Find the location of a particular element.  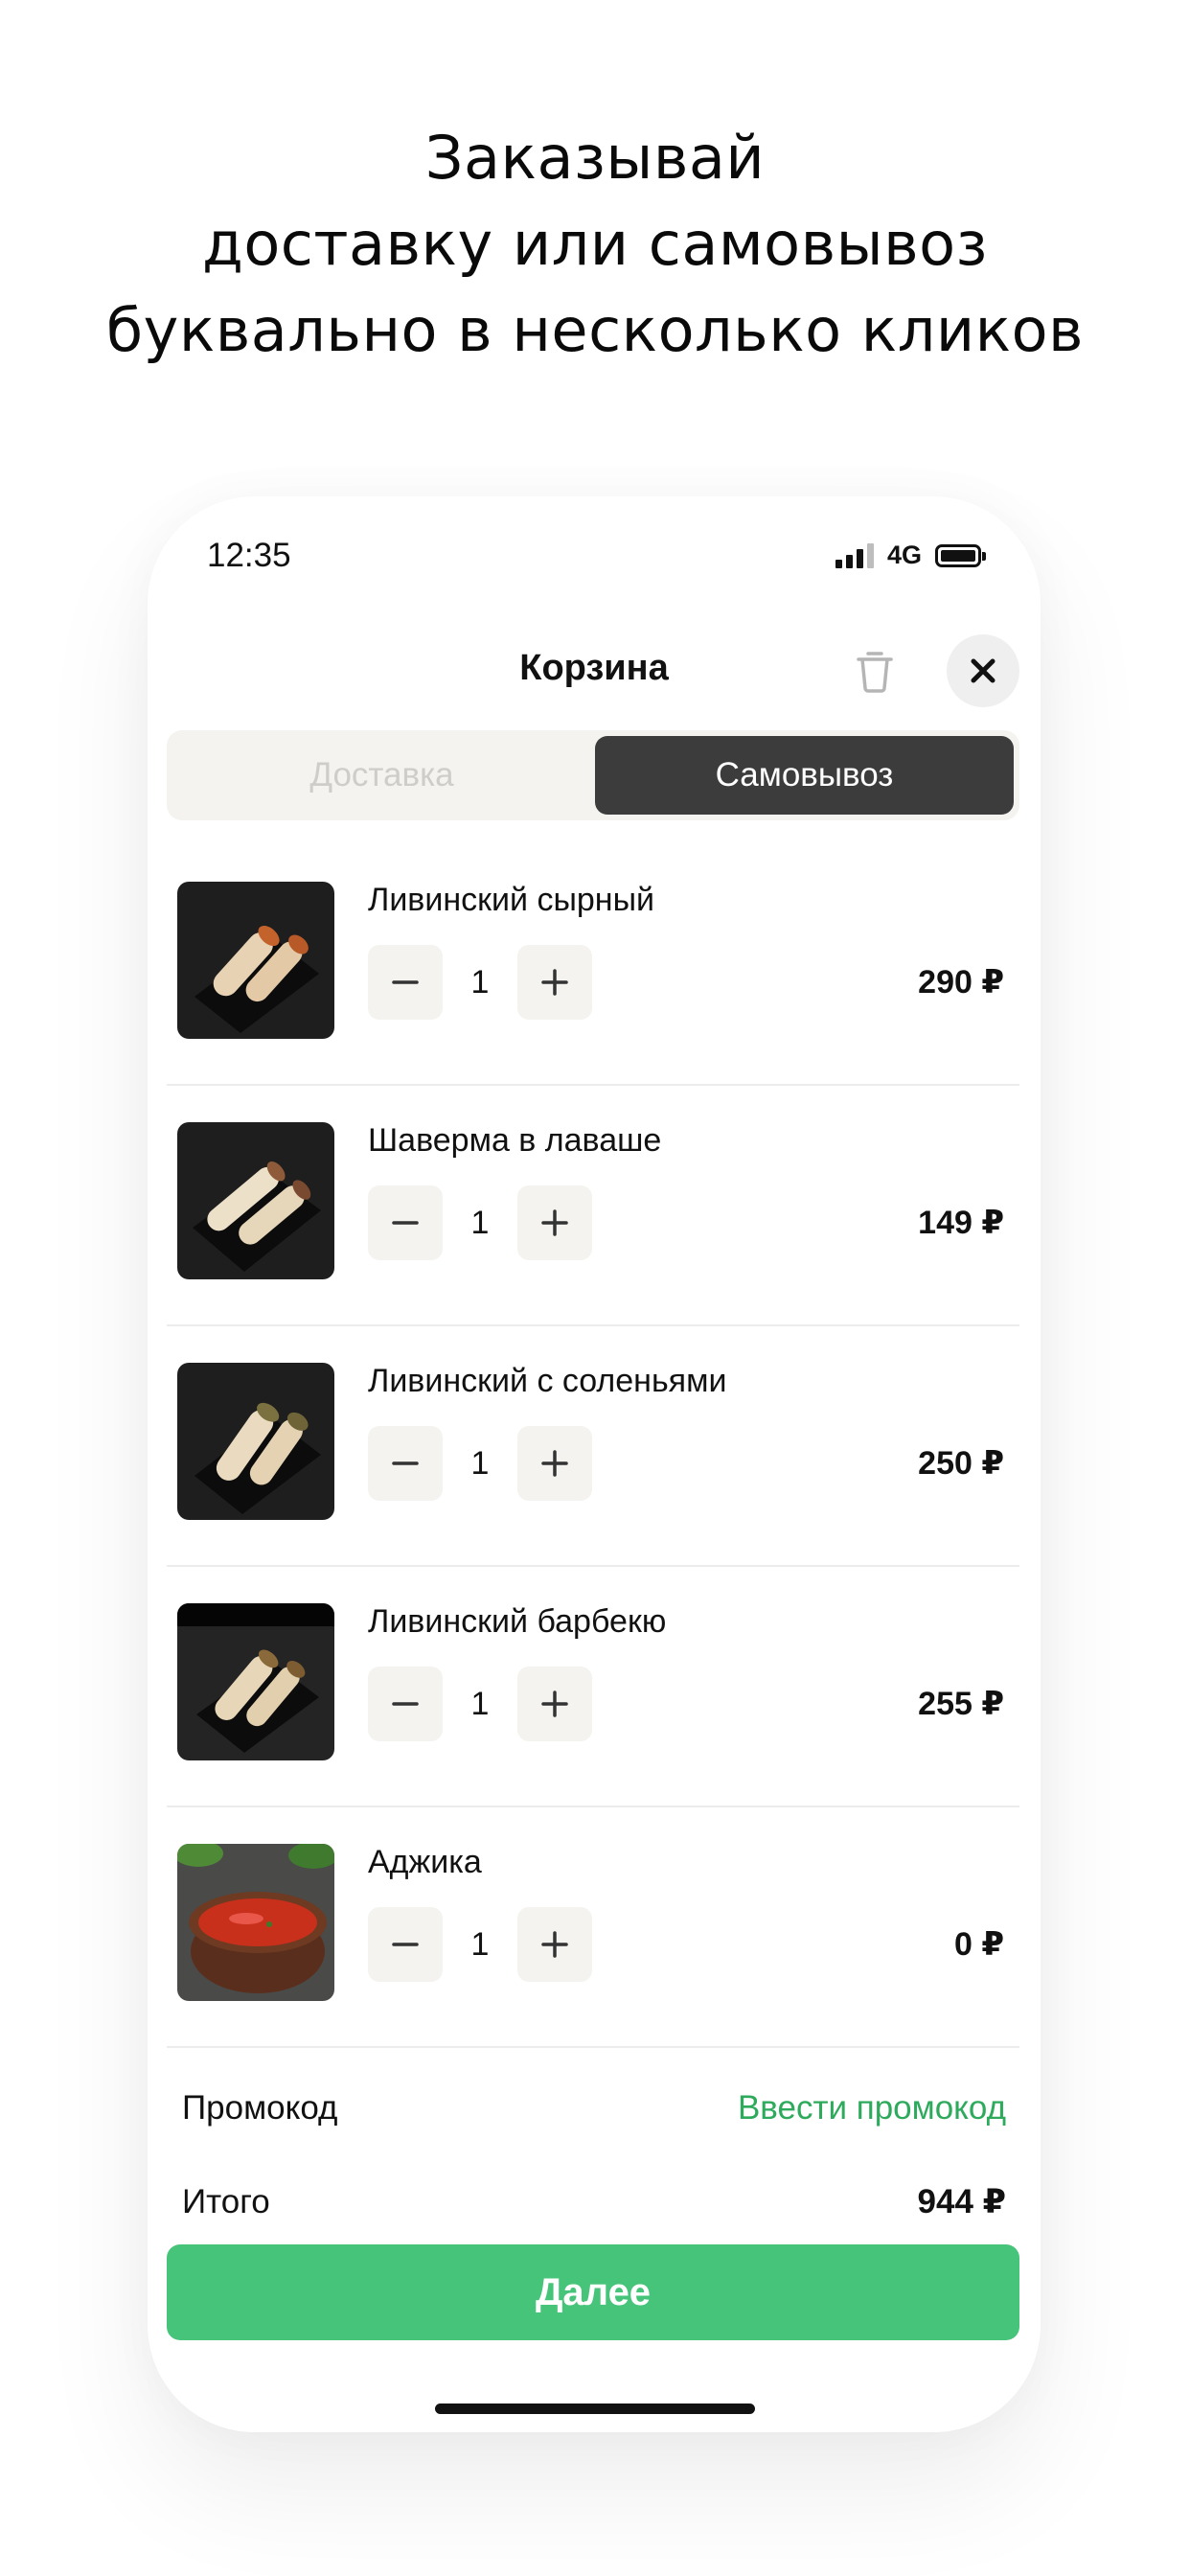

cart-item: Аджика 1 0 ₽ is located at coordinates (593, 1927).